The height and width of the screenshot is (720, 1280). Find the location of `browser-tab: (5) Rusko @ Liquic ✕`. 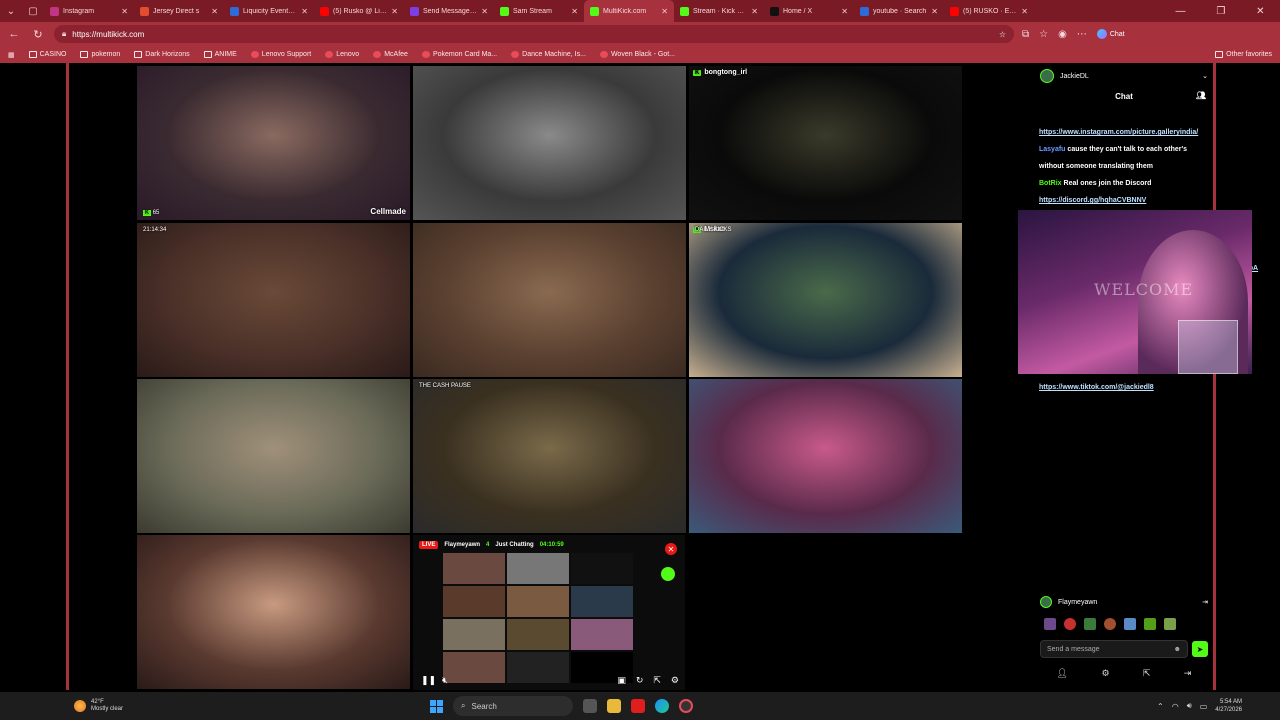

browser-tab: (5) Rusko @ Liquic ✕ is located at coordinates (359, 11).